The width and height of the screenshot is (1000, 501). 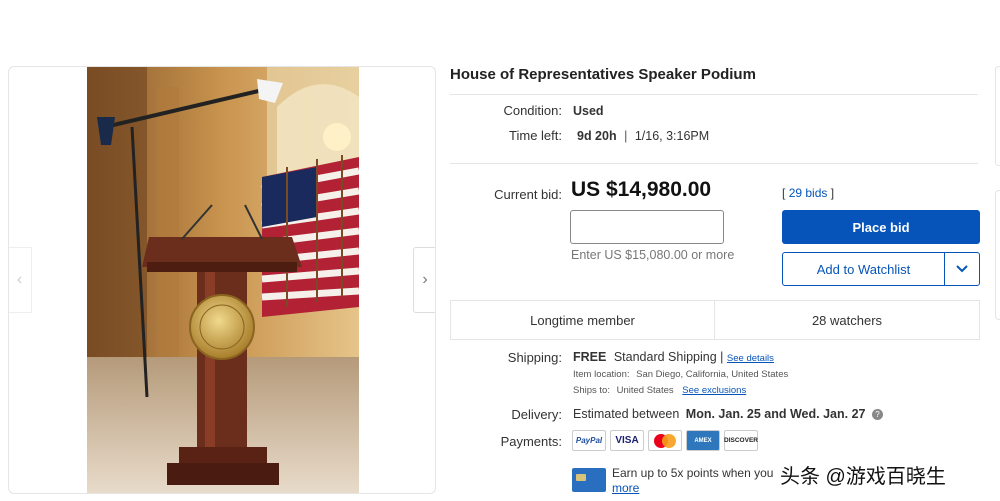 I want to click on delivery-label: Delivery:, so click(x=536, y=414).